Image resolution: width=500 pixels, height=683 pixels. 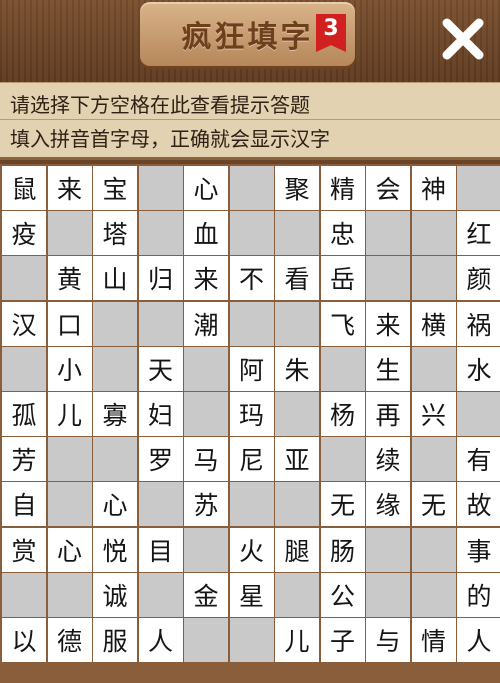 I want to click on grid-cell: 水, so click(x=478, y=368).